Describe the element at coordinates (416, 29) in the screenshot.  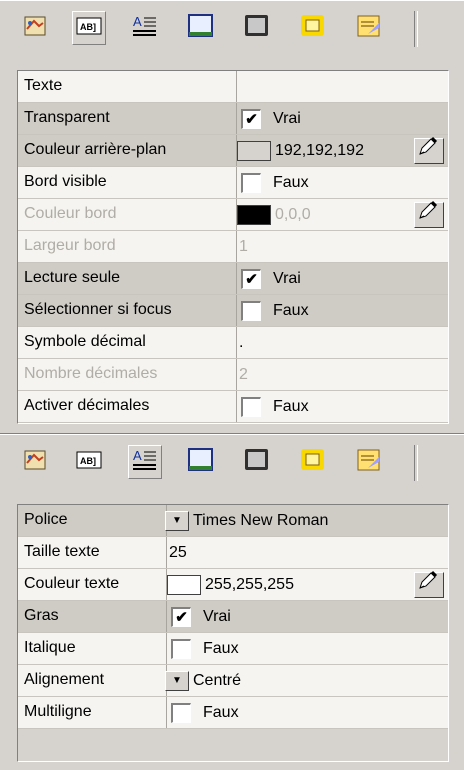
I see `toolbar-separator` at that location.